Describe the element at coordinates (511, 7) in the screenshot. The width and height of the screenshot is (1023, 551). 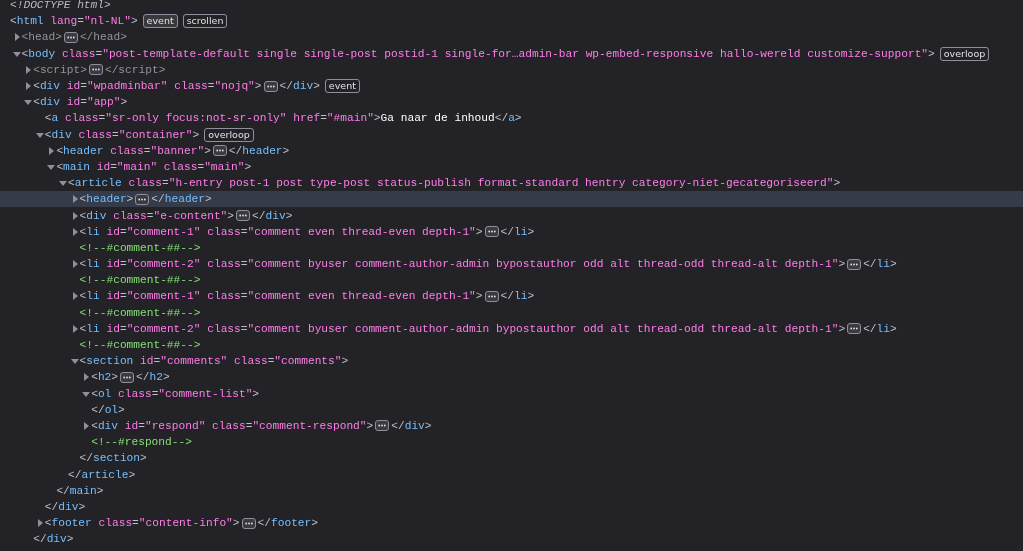
I see `tree-row: <!DOCTYPE html>` at that location.